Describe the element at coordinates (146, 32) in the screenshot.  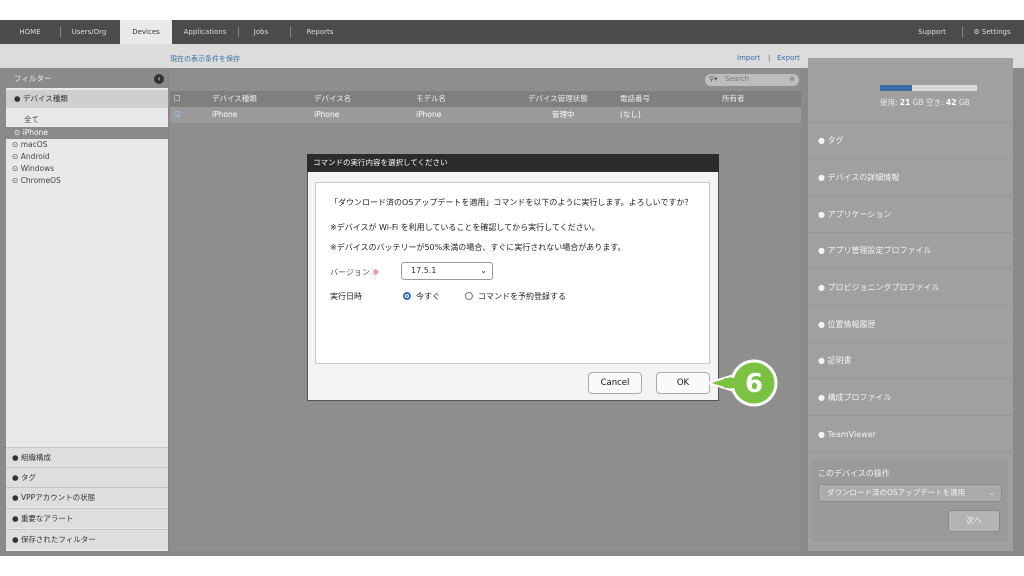
I see `nav-tab-devices: Devices` at that location.